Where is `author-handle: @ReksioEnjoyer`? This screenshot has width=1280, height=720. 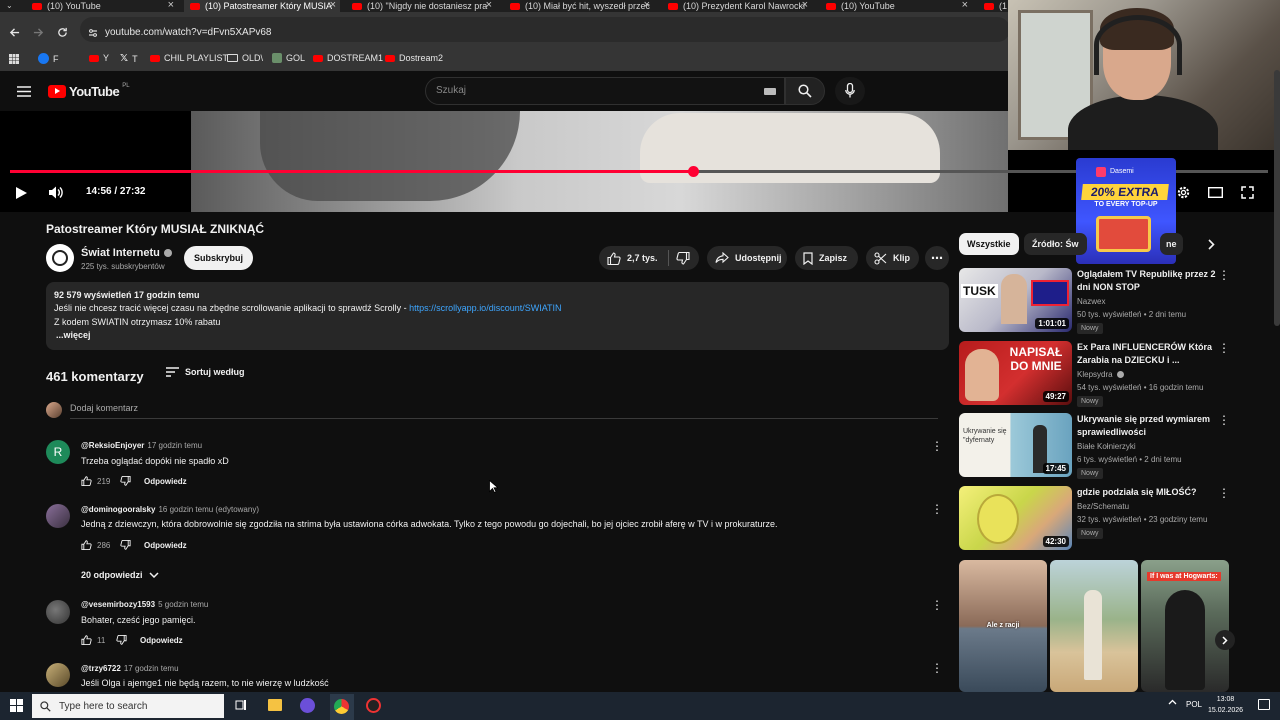 author-handle: @ReksioEnjoyer is located at coordinates (112, 445).